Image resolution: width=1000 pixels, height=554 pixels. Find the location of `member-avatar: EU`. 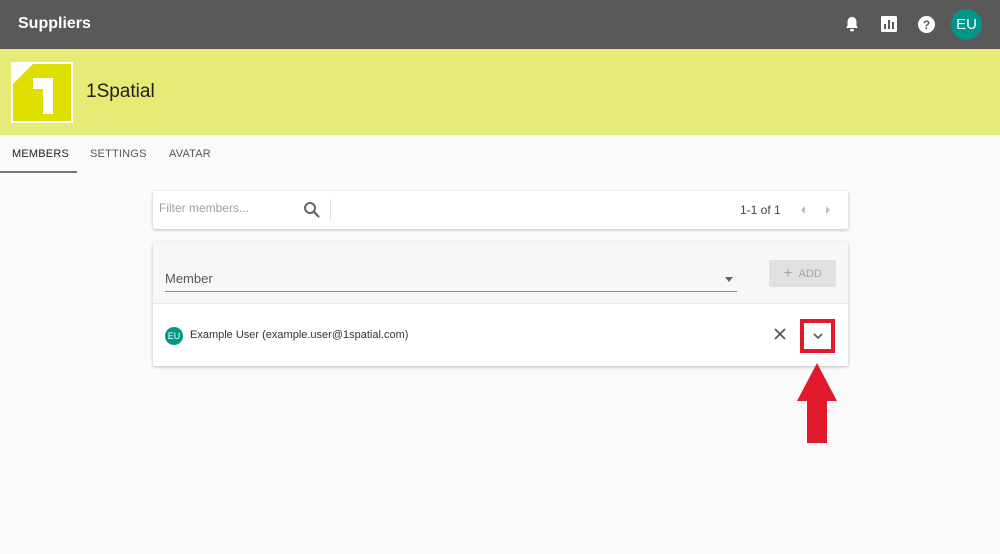

member-avatar: EU is located at coordinates (174, 336).